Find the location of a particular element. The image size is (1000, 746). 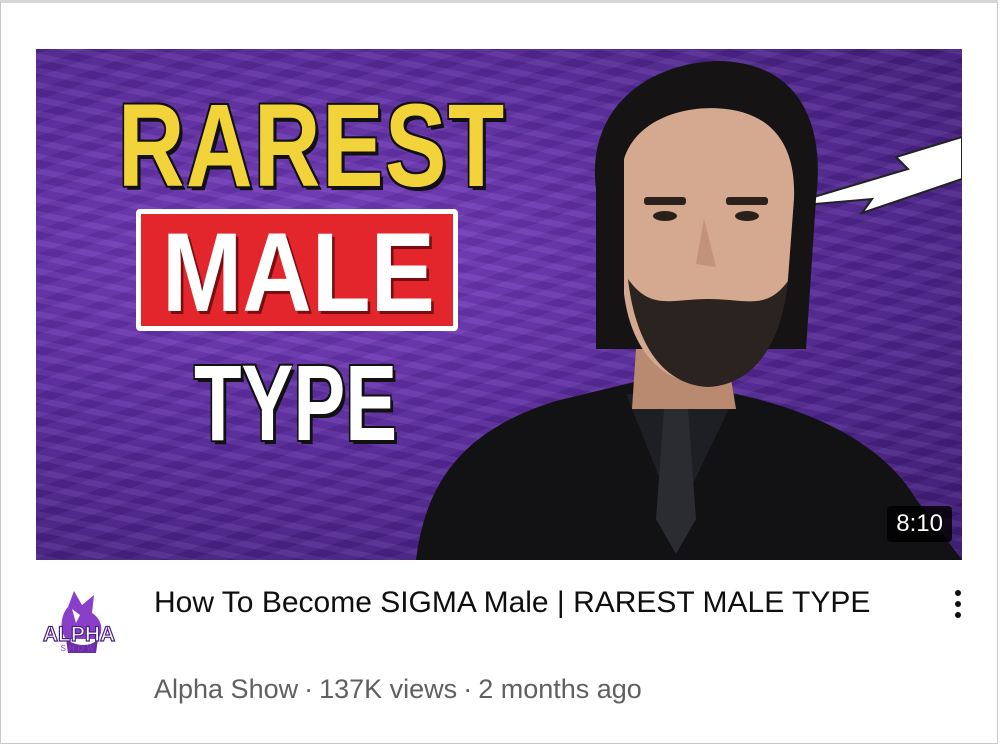

thumbnail-text-type: TYPE is located at coordinates (296, 402).